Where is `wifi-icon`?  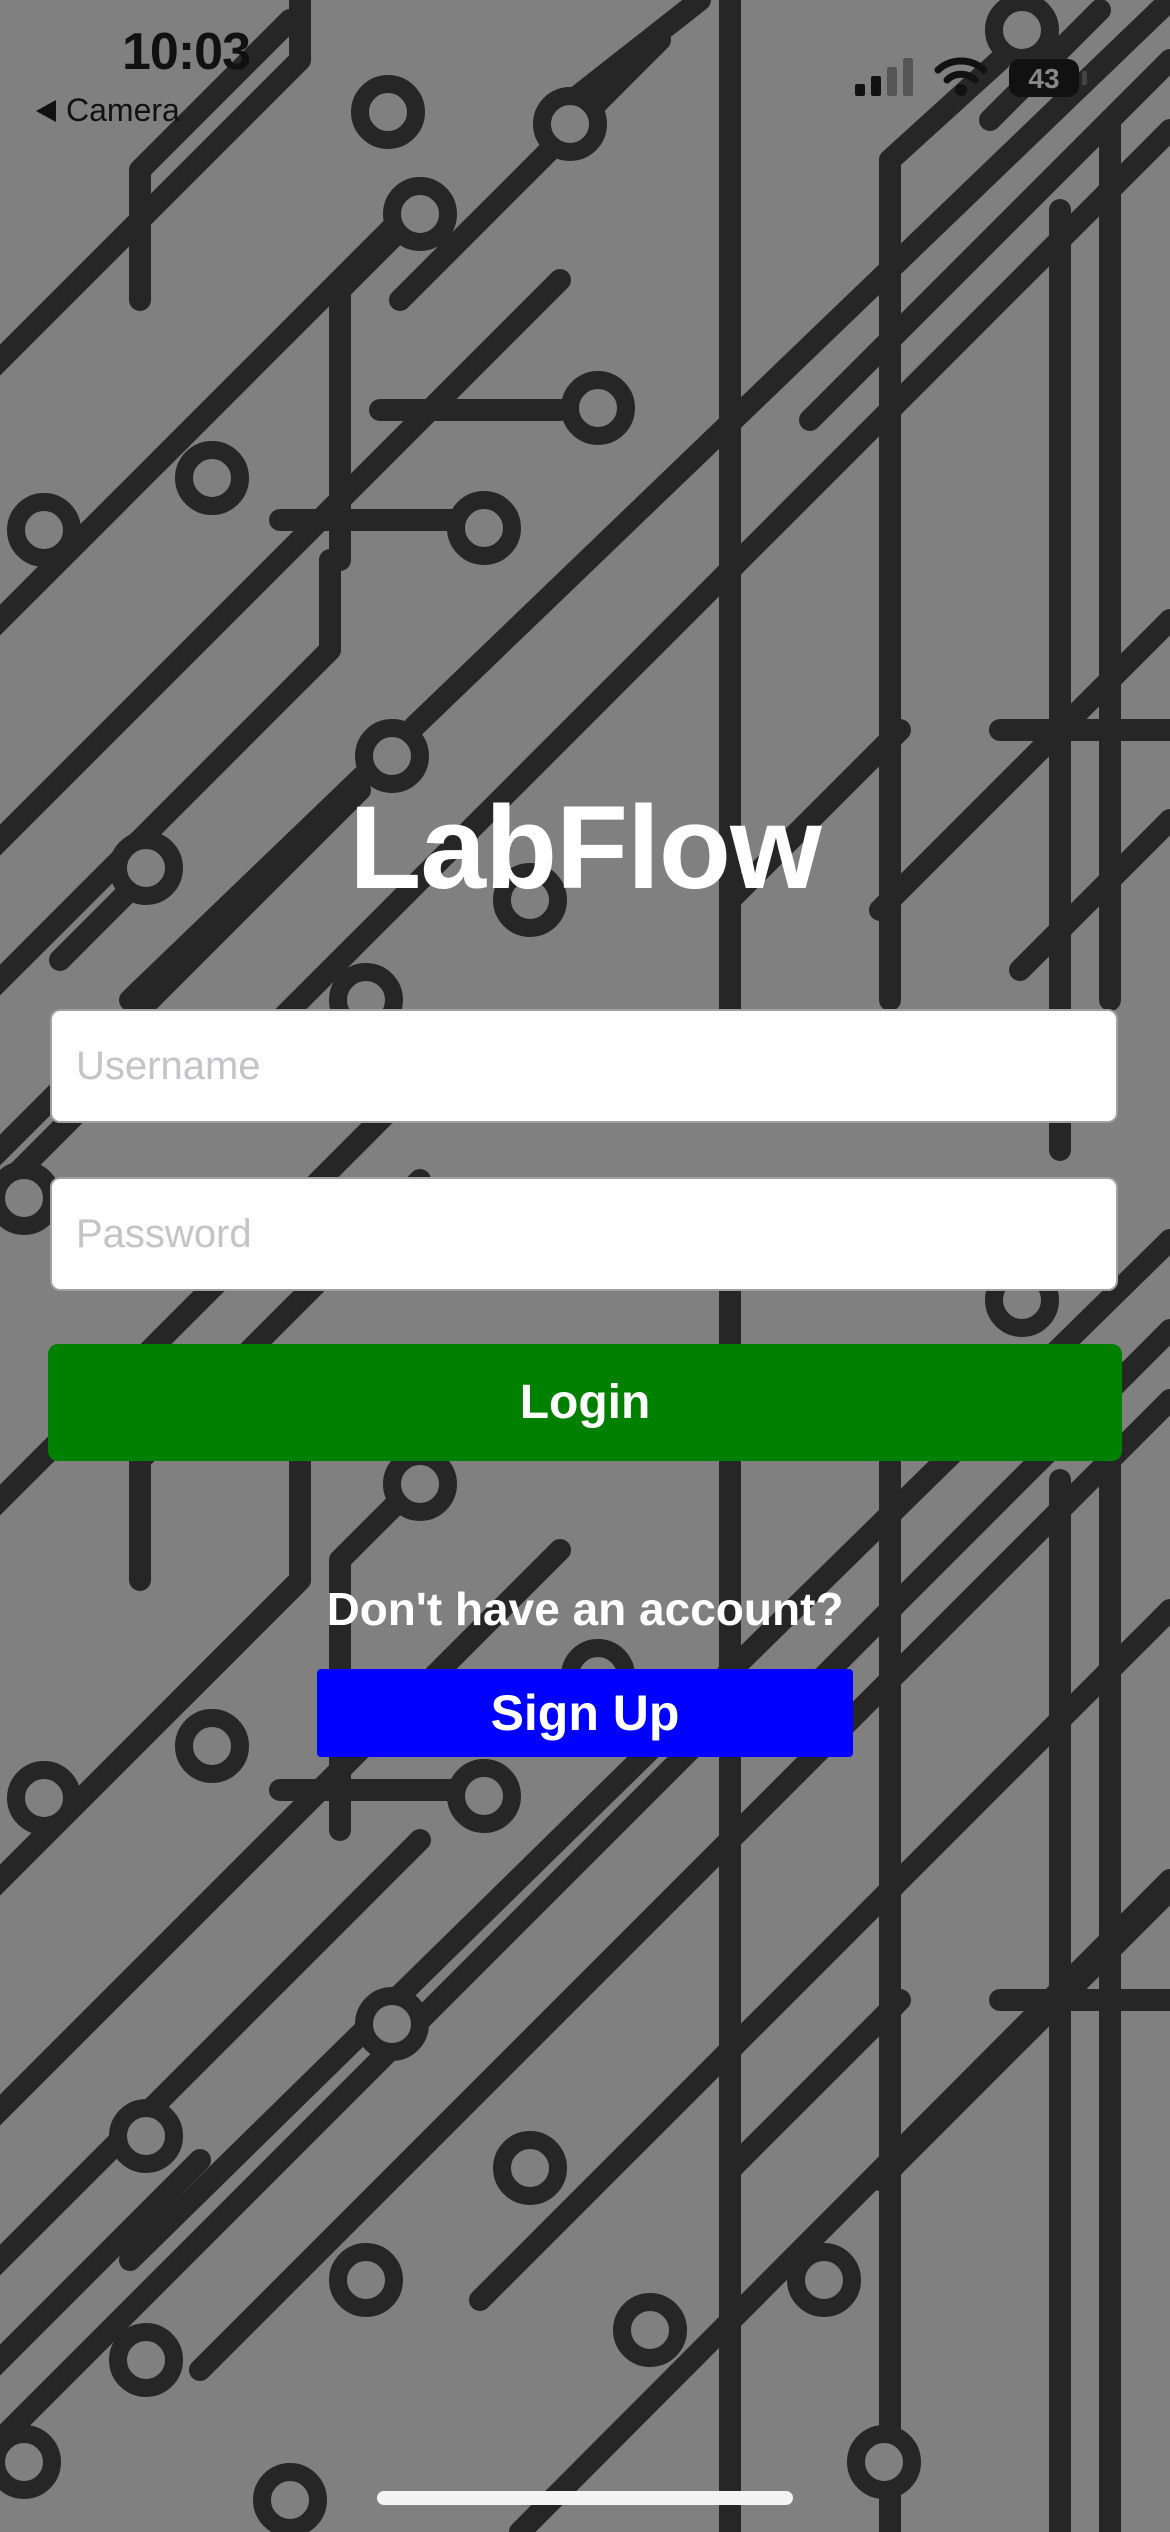
wifi-icon is located at coordinates (961, 76).